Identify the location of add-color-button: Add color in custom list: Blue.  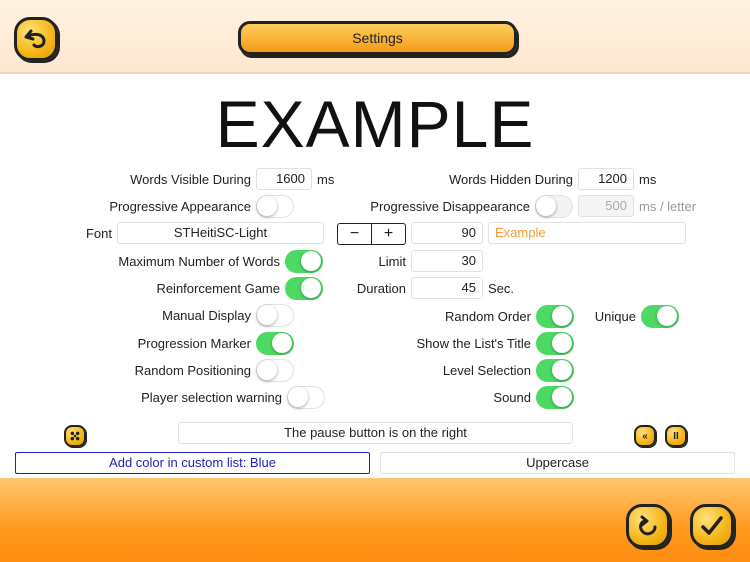
(192, 463).